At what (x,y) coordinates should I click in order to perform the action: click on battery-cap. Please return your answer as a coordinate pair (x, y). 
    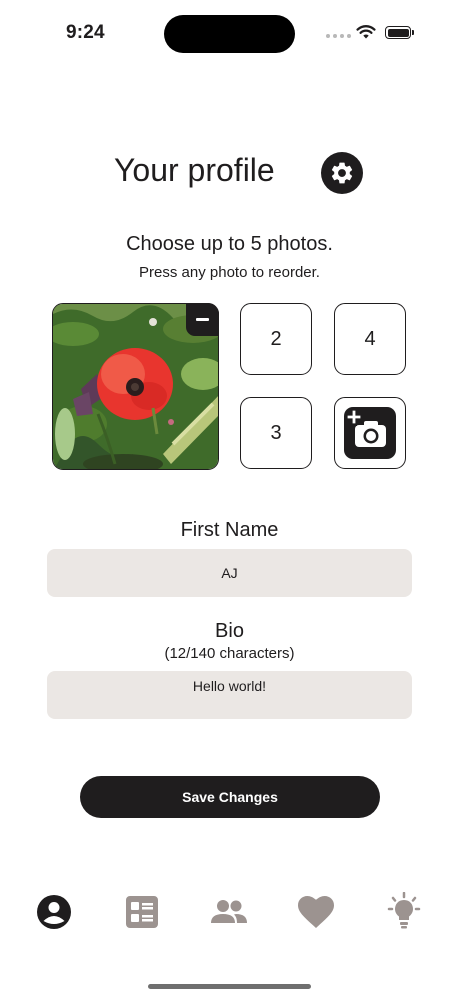
    Looking at the image, I should click on (413, 32).